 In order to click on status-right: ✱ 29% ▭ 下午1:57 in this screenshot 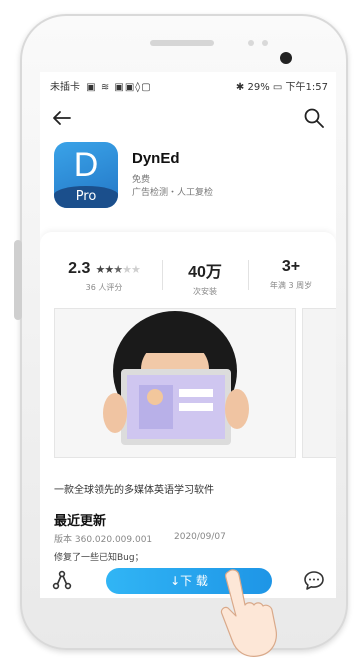, I will do `click(282, 85)`.